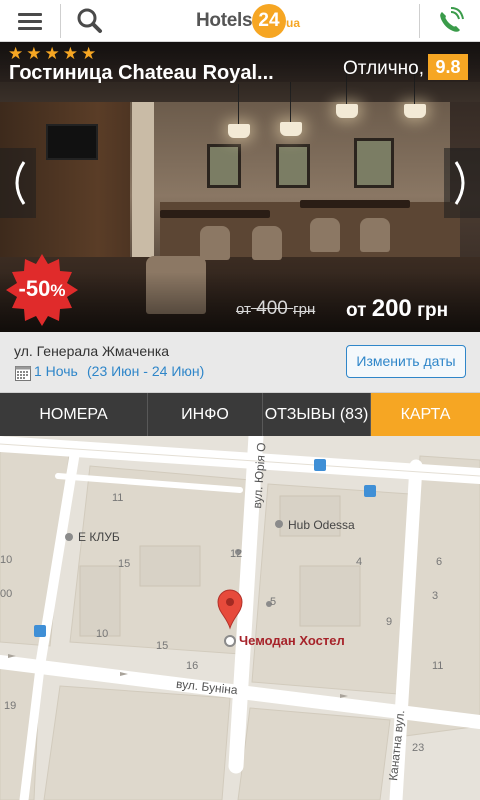  I want to click on old-price-value: 400, so click(272, 308).